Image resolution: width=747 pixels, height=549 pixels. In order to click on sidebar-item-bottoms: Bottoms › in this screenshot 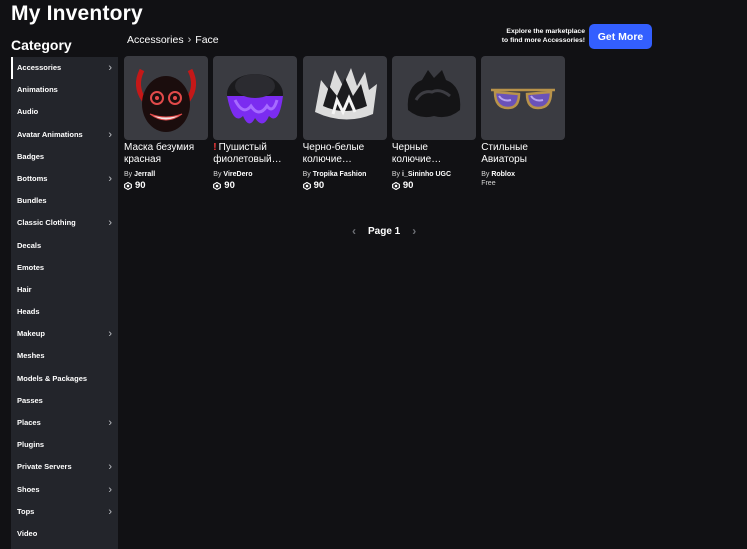, I will do `click(64, 179)`.